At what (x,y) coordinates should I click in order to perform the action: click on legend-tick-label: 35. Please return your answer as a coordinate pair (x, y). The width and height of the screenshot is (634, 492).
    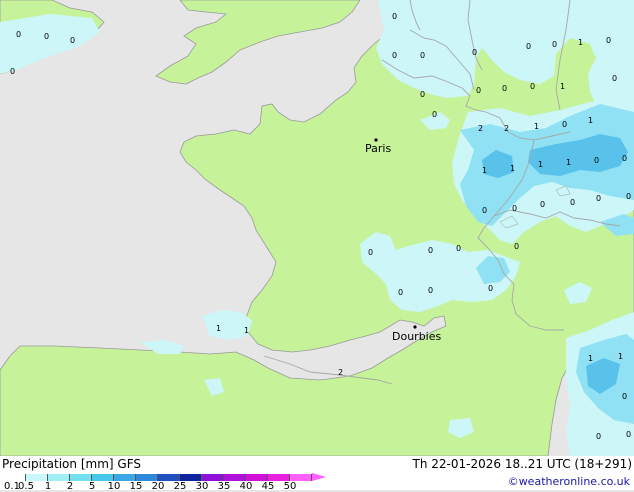
    Looking at the image, I should click on (224, 486).